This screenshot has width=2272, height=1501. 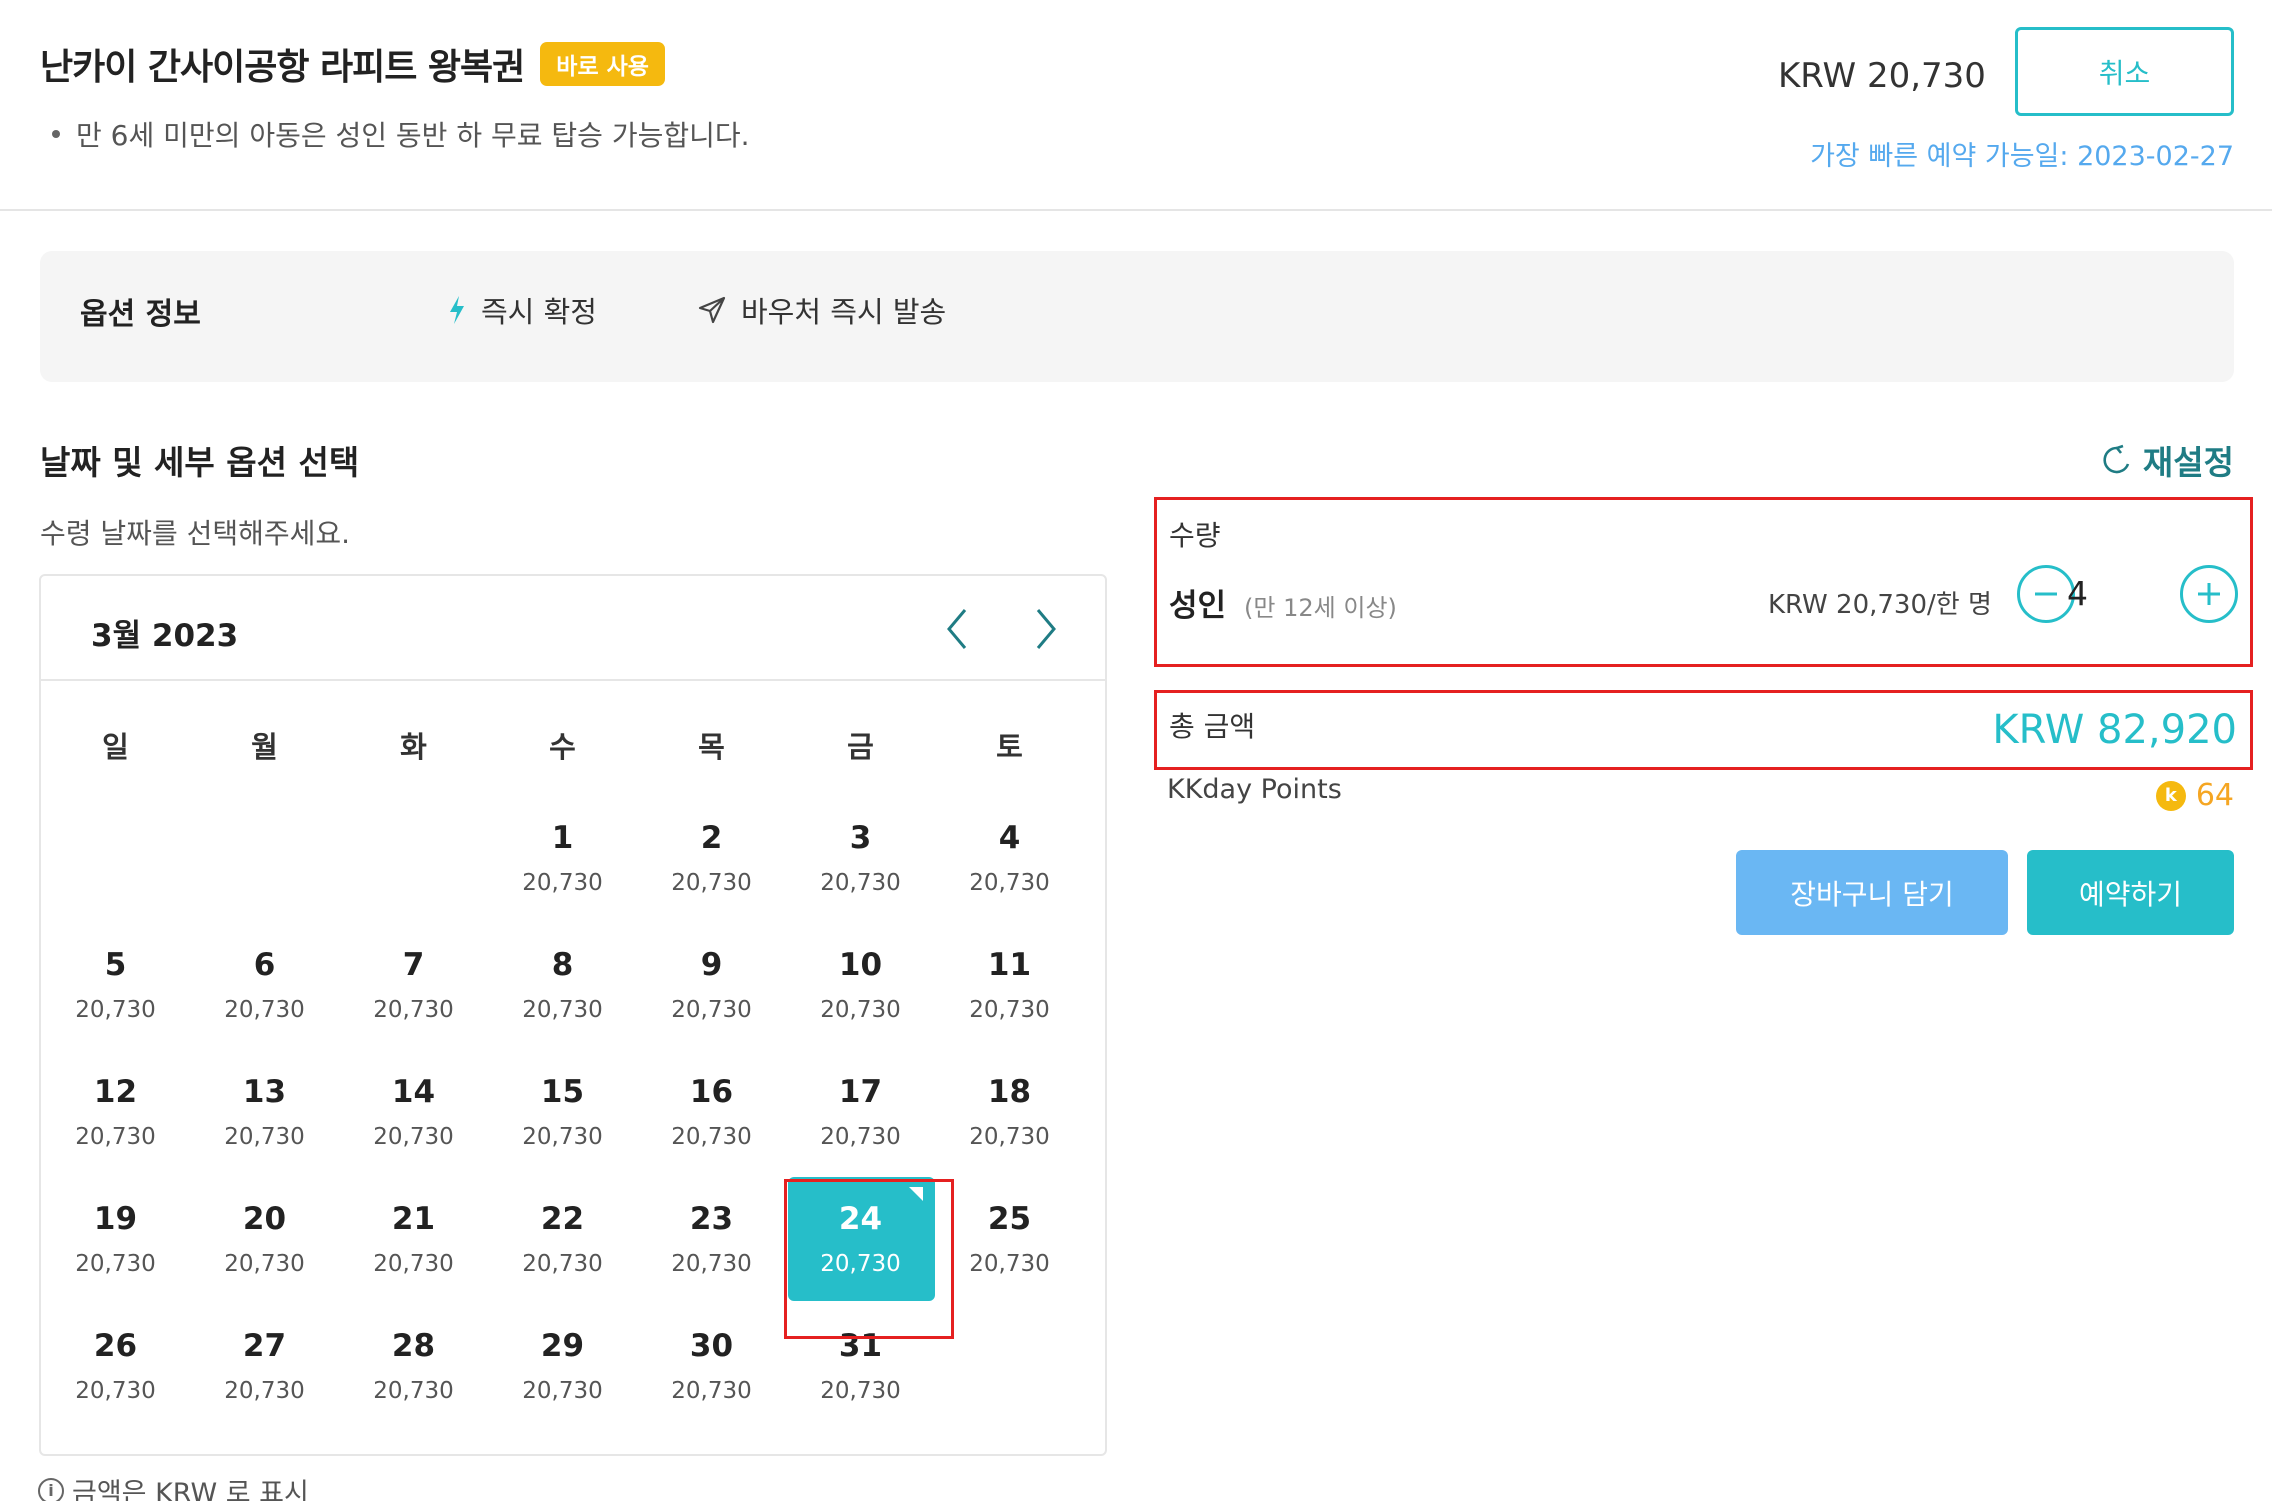 I want to click on calendar-day: 23 20,730, so click(x=711, y=1234).